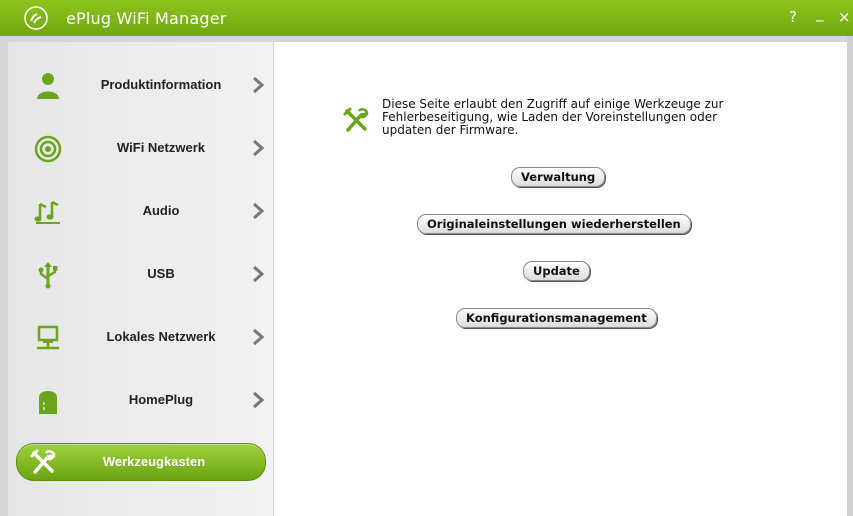 The image size is (853, 516). What do you see at coordinates (426, 18) in the screenshot?
I see `title-bar: ePlug WiFi Manager ? _ ×` at bounding box center [426, 18].